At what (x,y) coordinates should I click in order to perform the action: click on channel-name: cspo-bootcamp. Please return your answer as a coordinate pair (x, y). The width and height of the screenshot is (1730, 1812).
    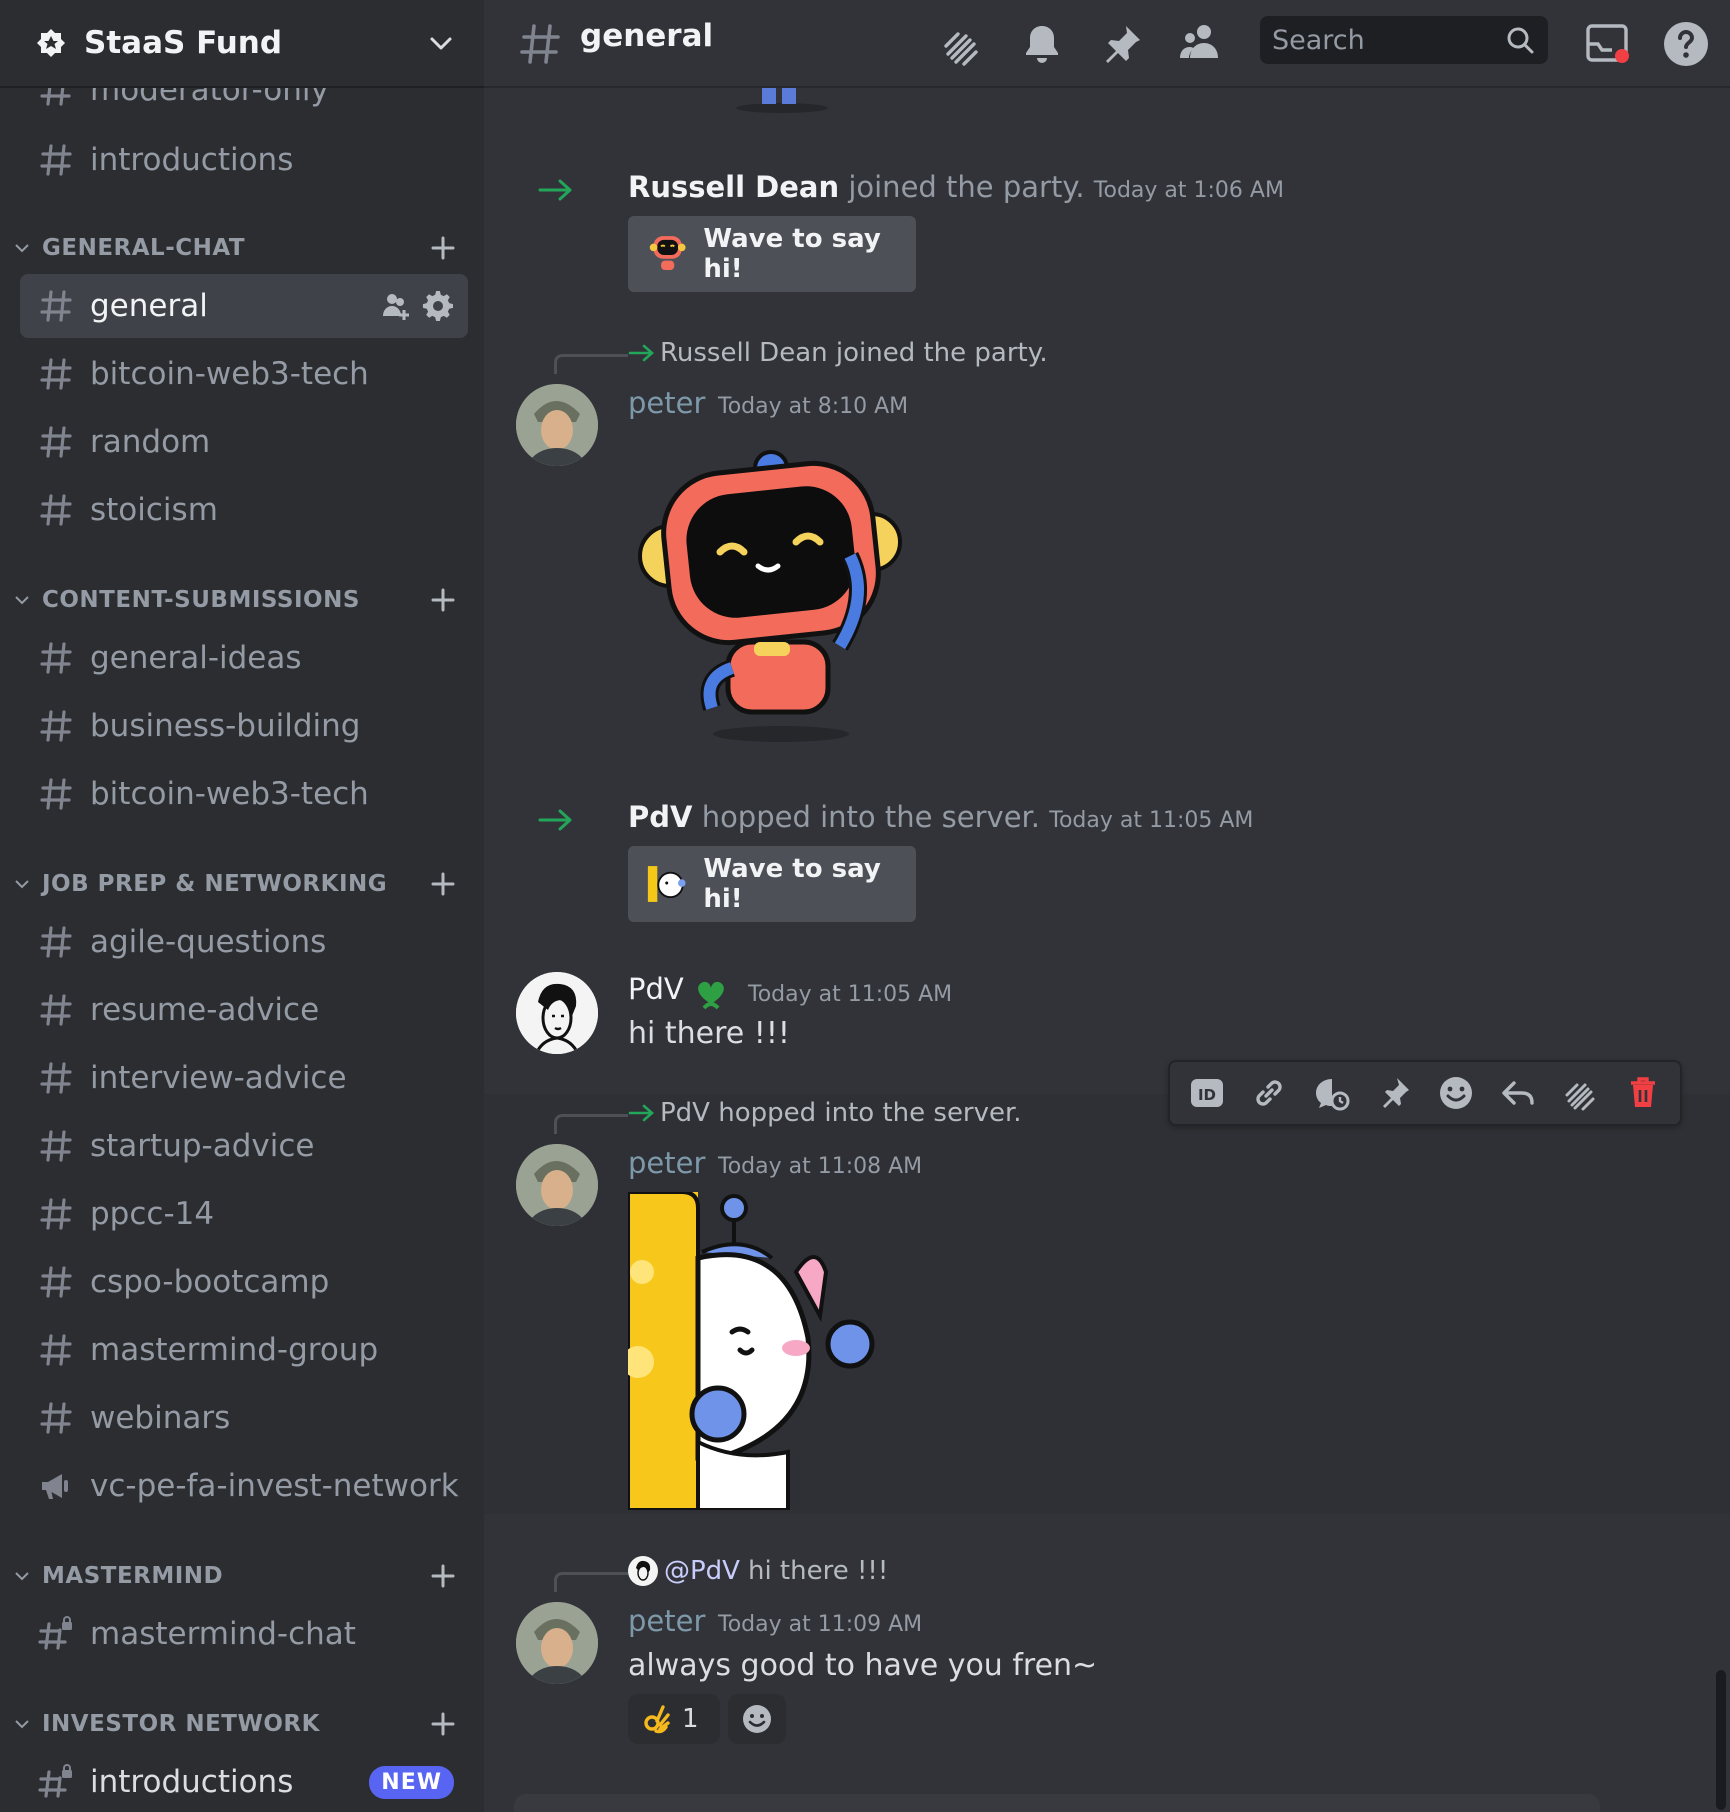
    Looking at the image, I should click on (210, 1282).